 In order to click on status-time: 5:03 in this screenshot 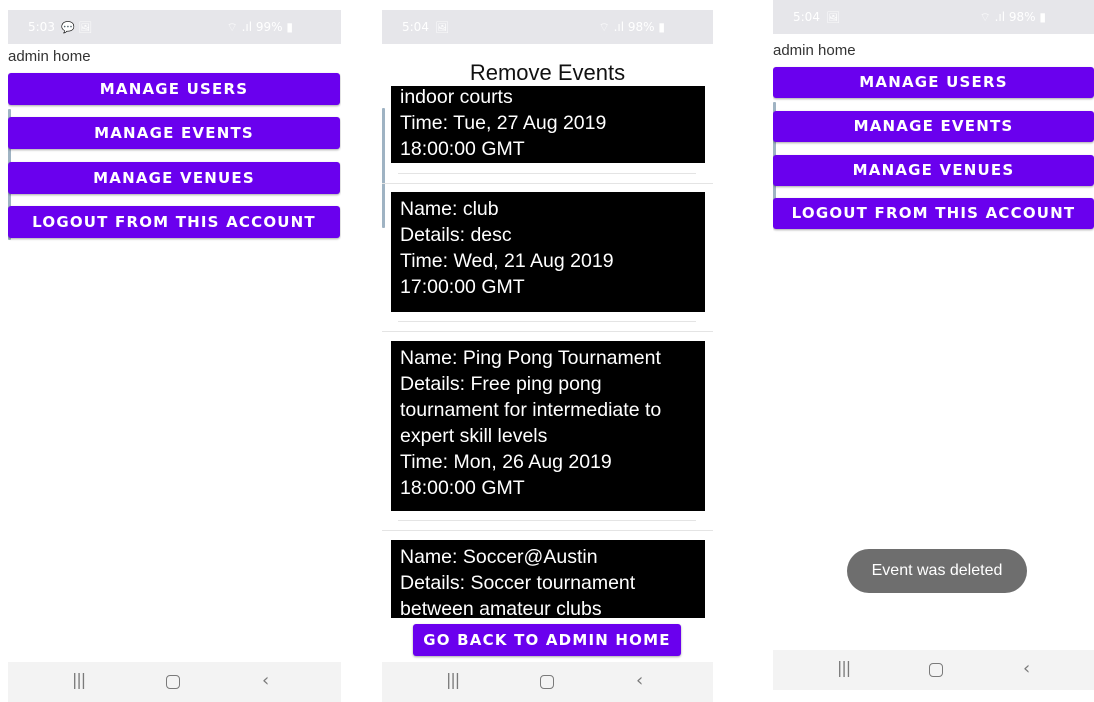, I will do `click(41, 27)`.